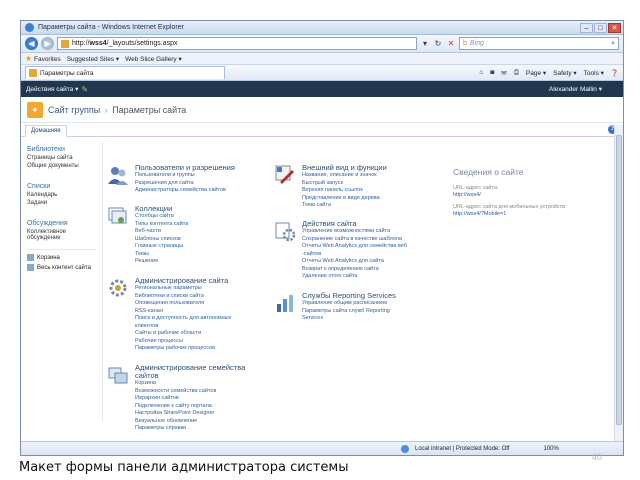 The width and height of the screenshot is (640, 480). What do you see at coordinates (201, 191) in the screenshot?
I see `link: Администраторы семейства сайтов` at bounding box center [201, 191].